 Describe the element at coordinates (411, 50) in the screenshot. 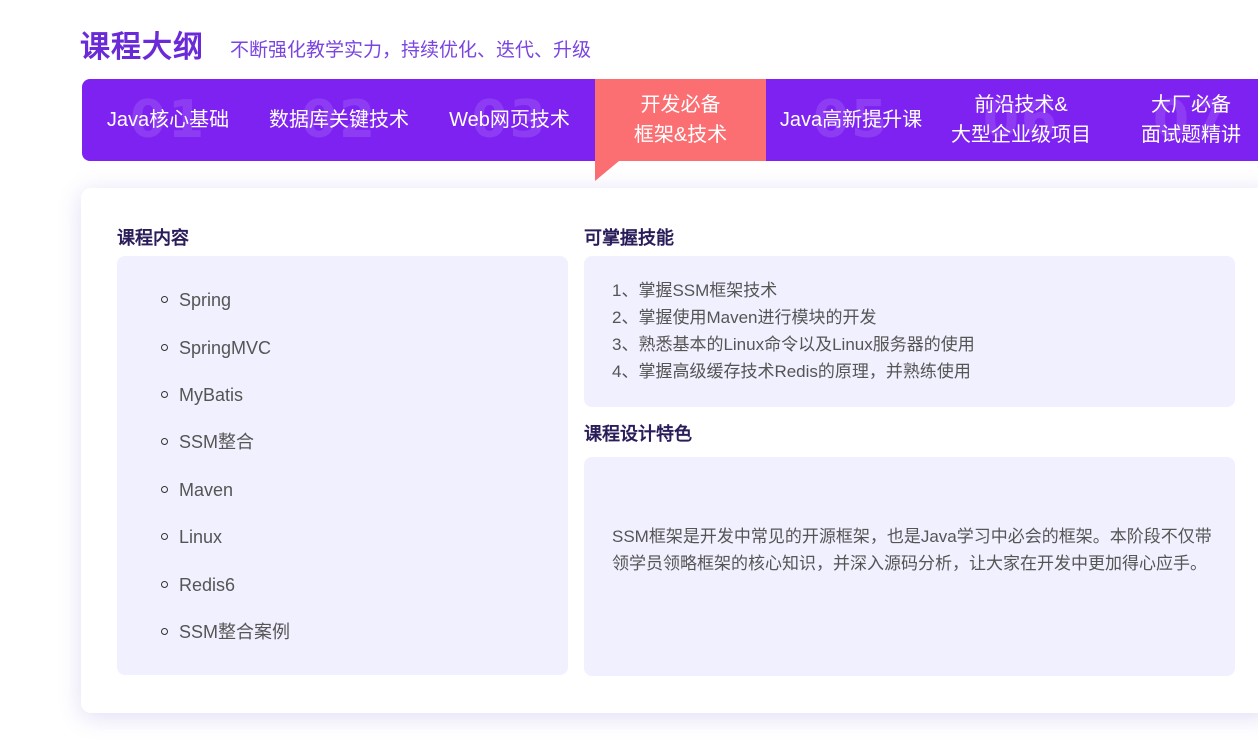

I see `page-subtitle: 不断强化教学实力，持续优化、迭代、升级` at that location.